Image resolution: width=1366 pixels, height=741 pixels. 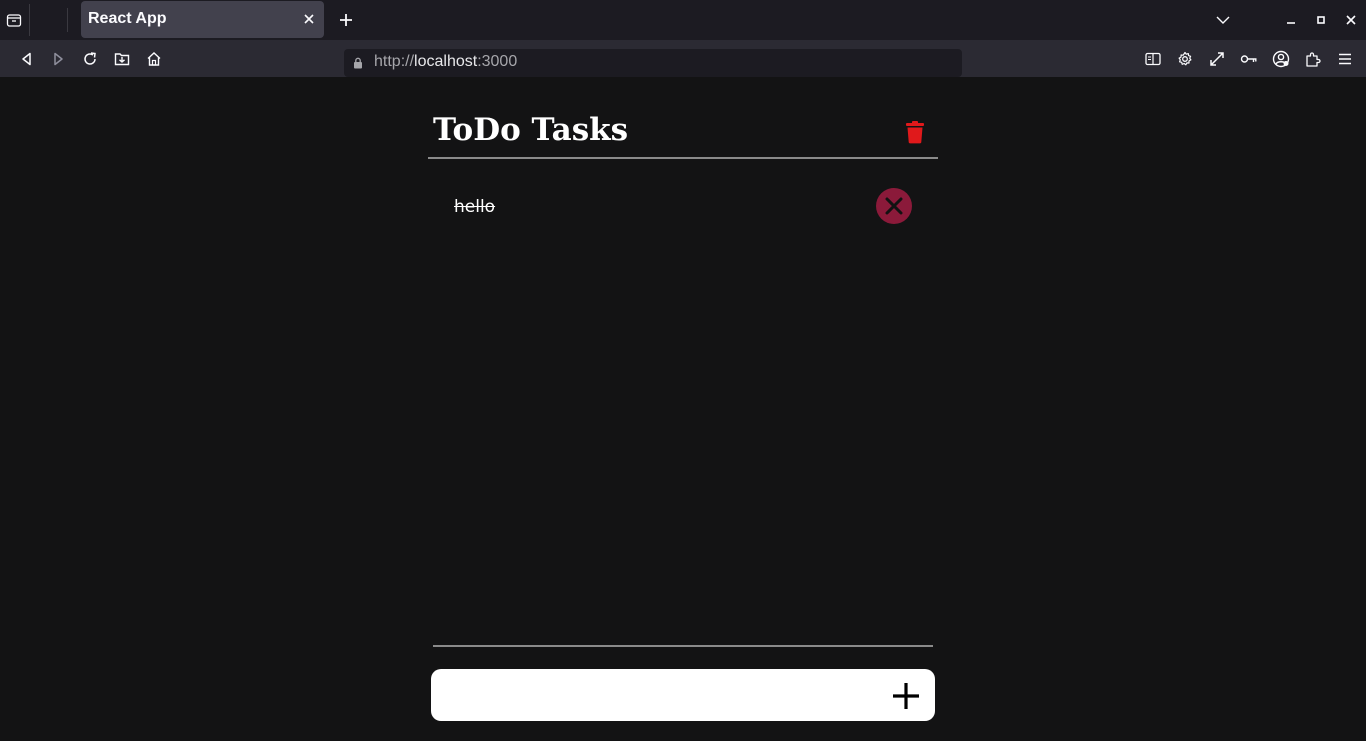 I want to click on new-tab-button, so click(x=346, y=20).